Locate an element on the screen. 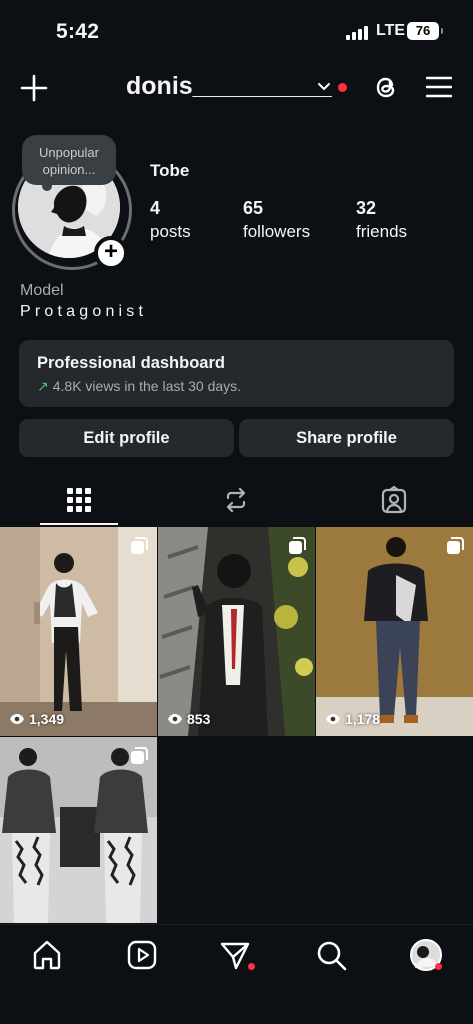  post-thumbnail: 1,178 is located at coordinates (394, 631).